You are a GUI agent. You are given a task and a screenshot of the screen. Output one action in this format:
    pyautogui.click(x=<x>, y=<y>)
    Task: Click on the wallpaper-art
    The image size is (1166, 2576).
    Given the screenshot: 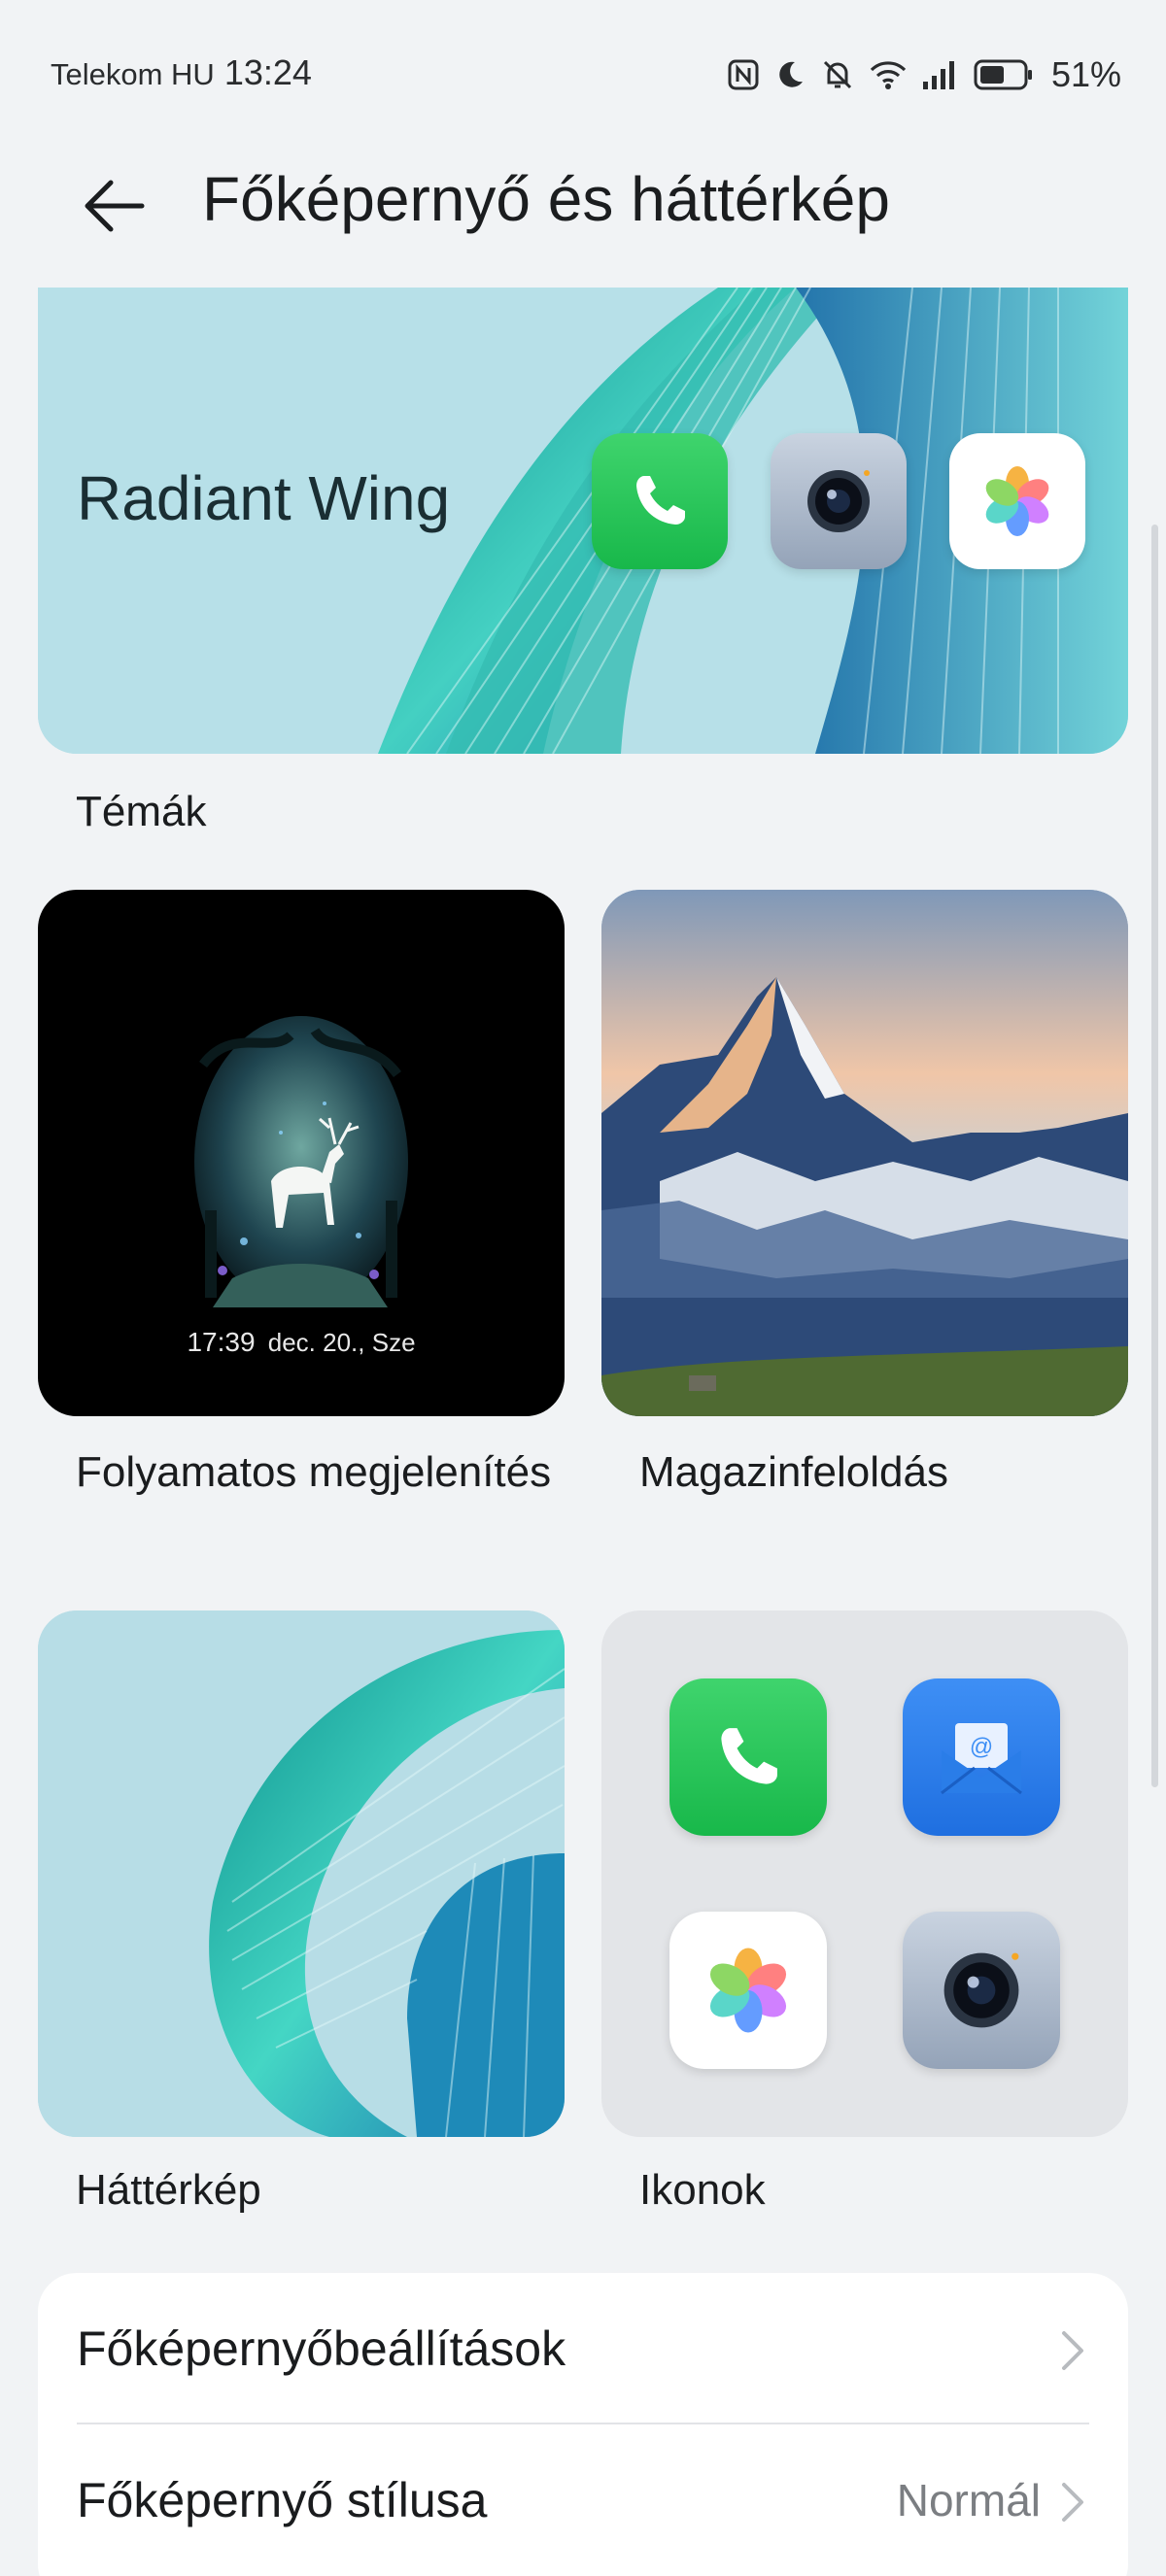 What is the action you would take?
    pyautogui.click(x=301, y=1873)
    